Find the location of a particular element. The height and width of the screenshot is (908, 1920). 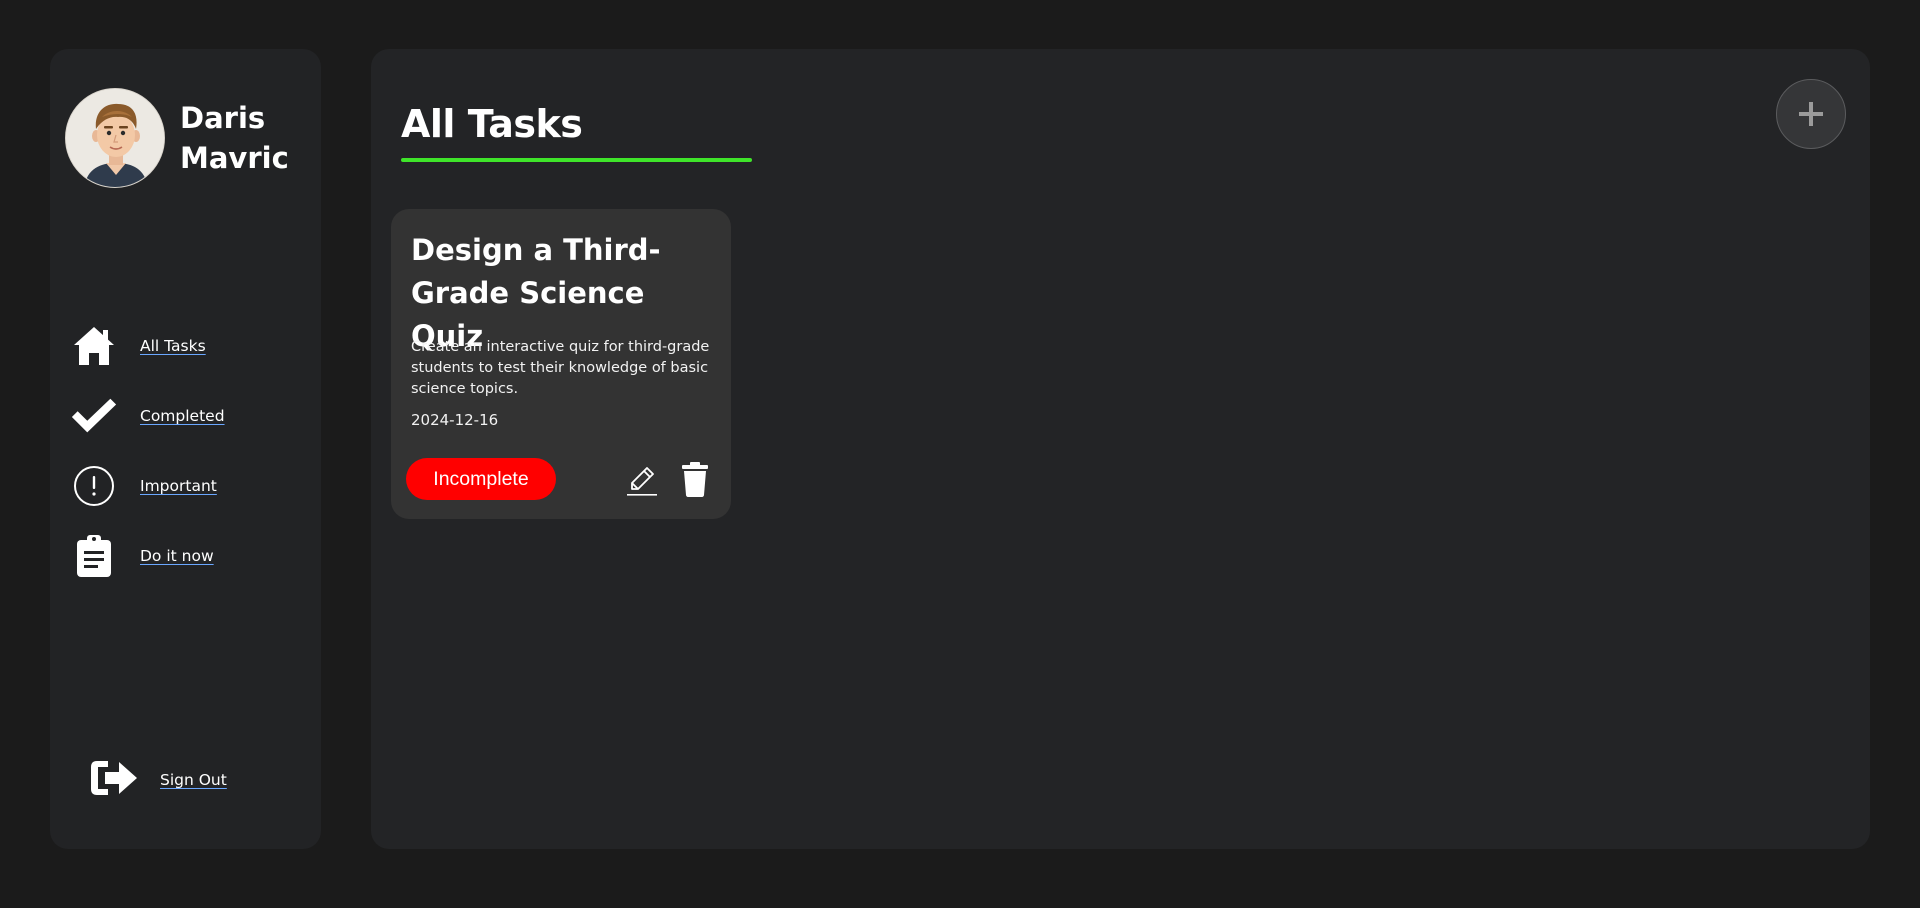

sidebar-item-label: All Tasks is located at coordinates (173, 346).